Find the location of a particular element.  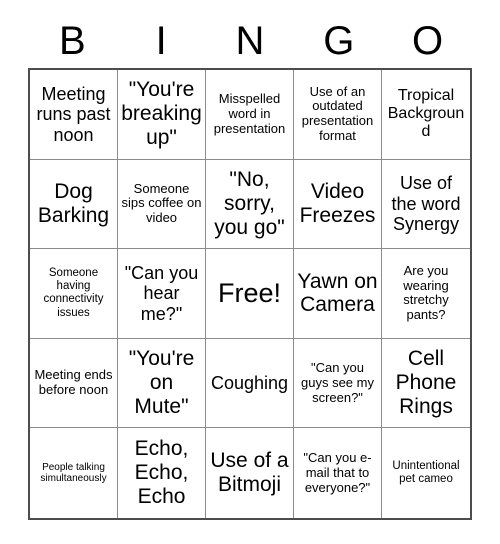

bingo-cell: Video Freezes is located at coordinates (338, 204).